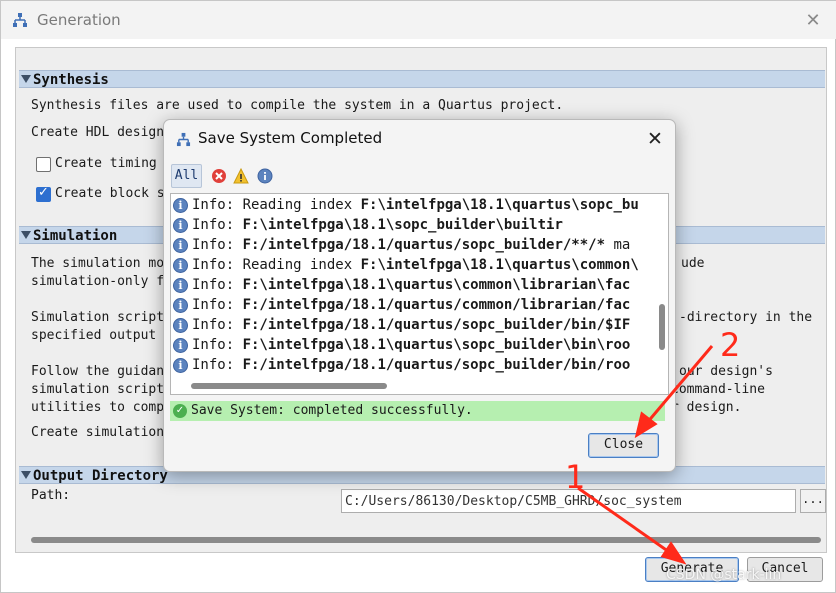  What do you see at coordinates (79, 20) in the screenshot?
I see `window-title: Generation` at bounding box center [79, 20].